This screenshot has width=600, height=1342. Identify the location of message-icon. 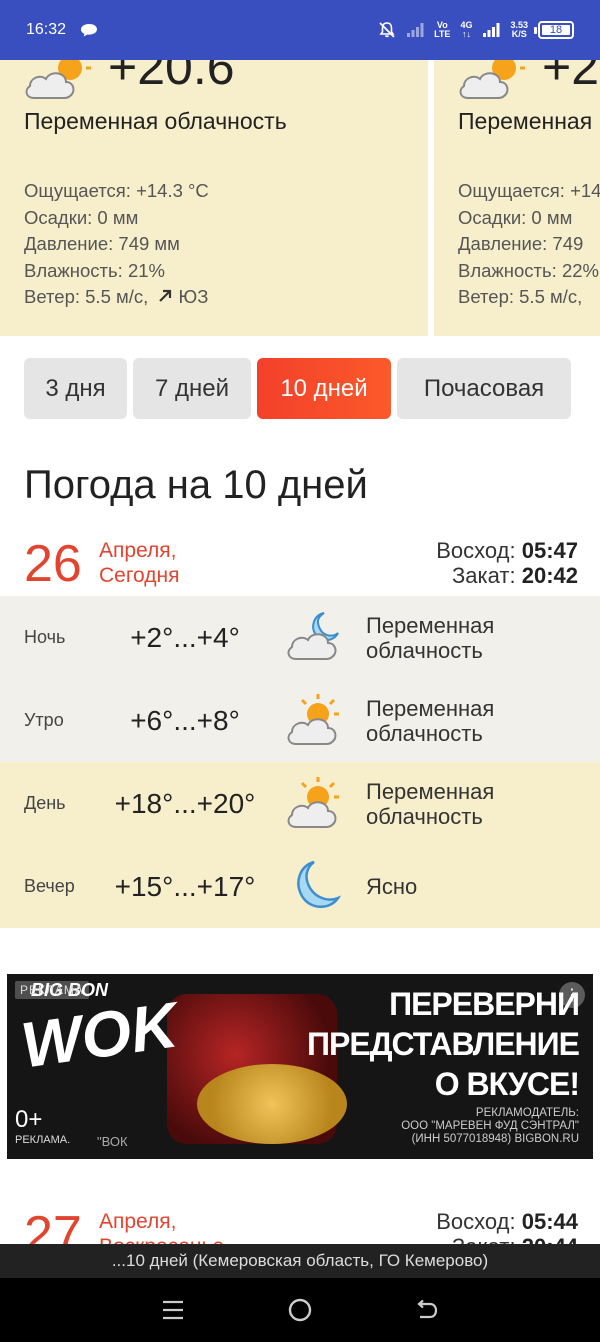
(89, 30).